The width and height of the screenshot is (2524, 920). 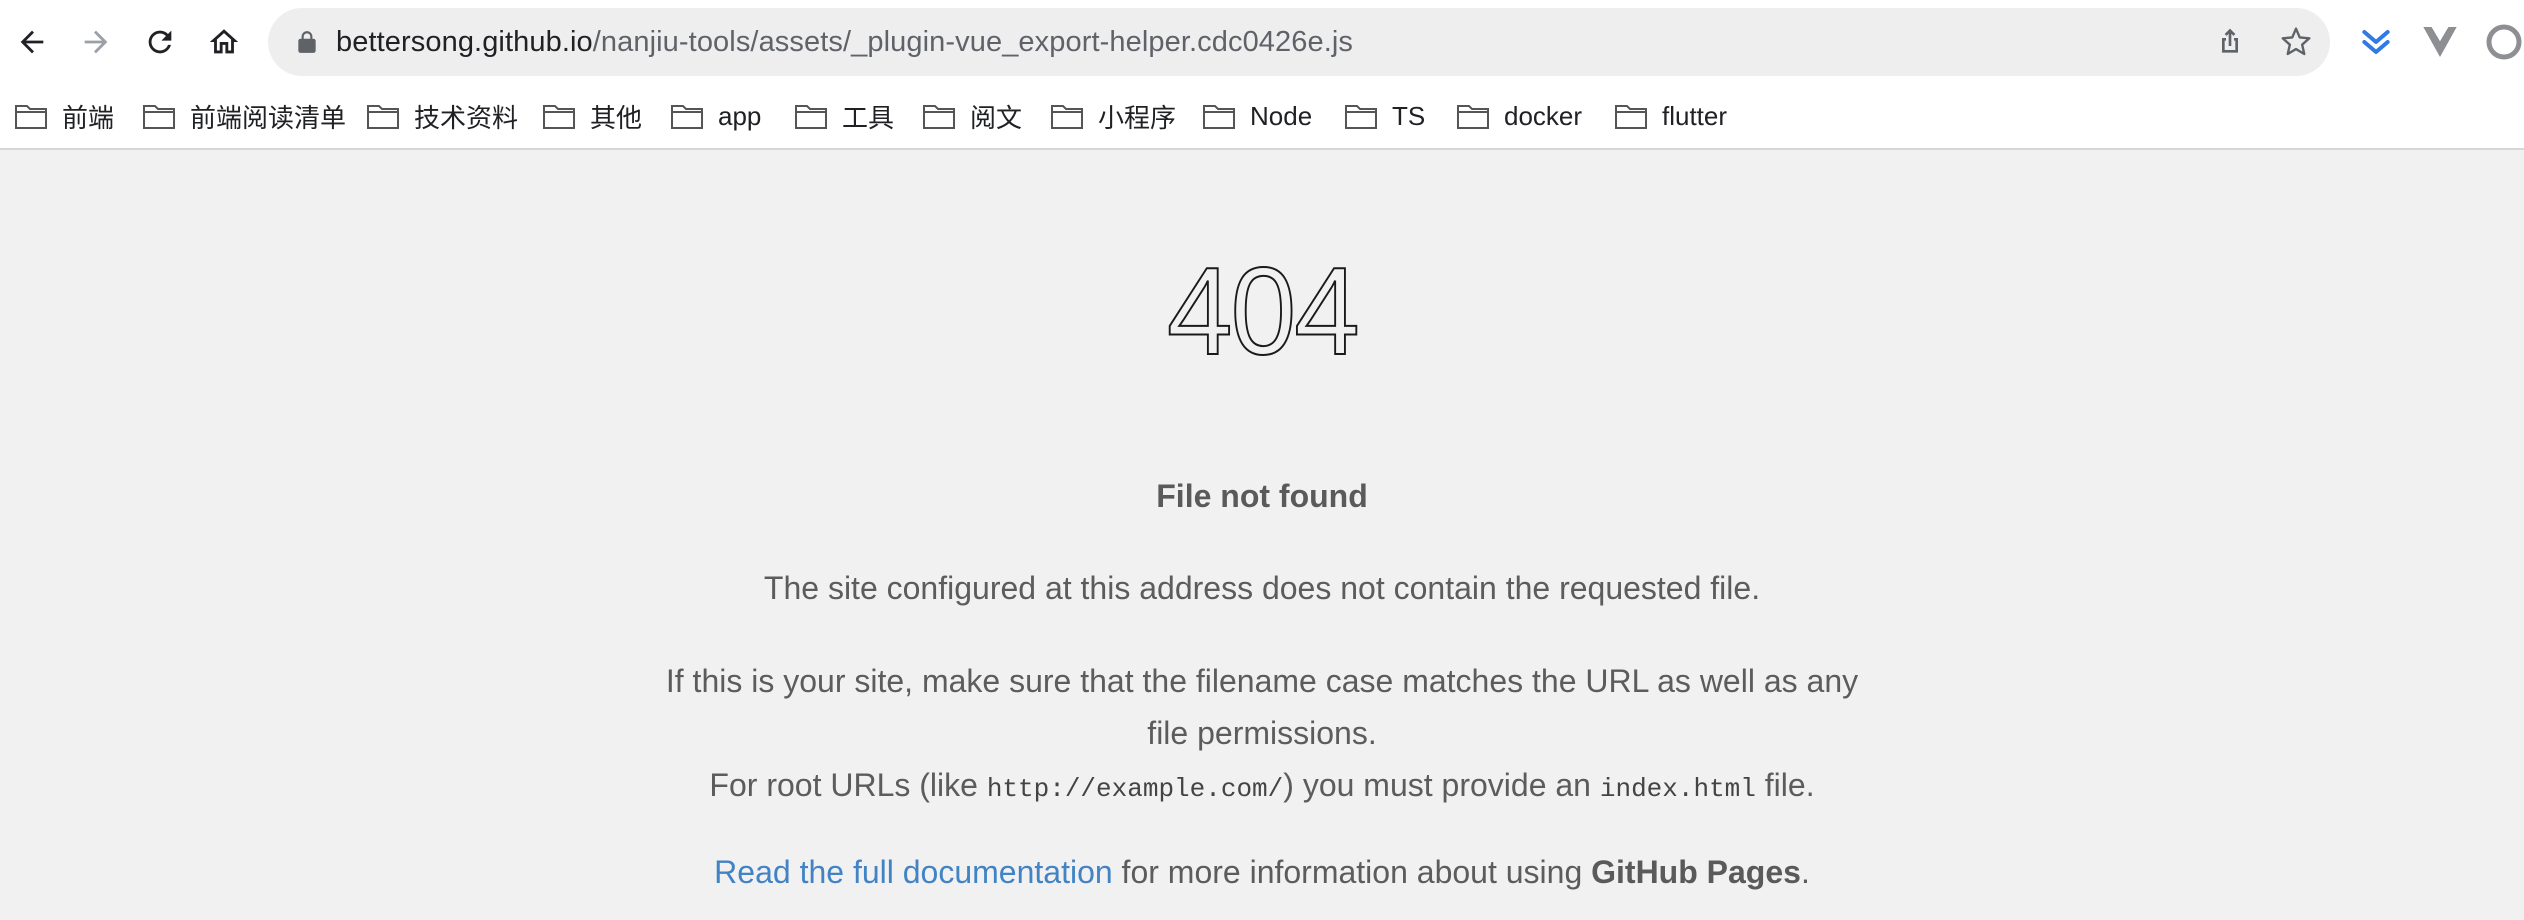 I want to click on bookmark-label: 工具, so click(x=868, y=117).